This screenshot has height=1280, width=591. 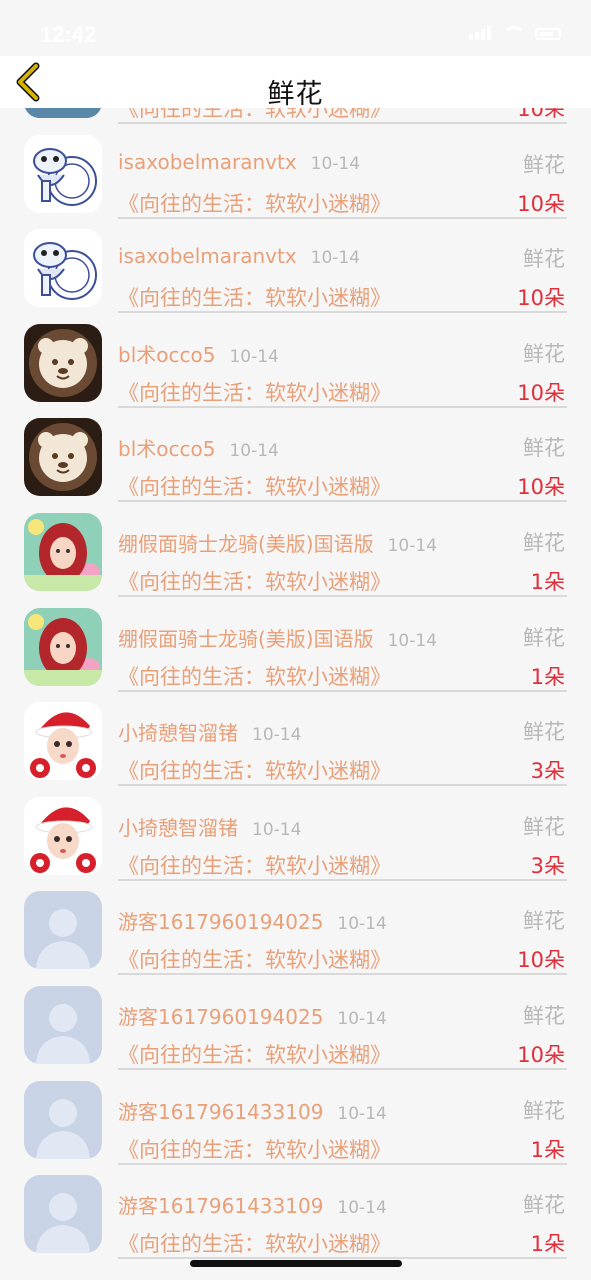 I want to click on gift-amount: 3朵, so click(x=547, y=865).